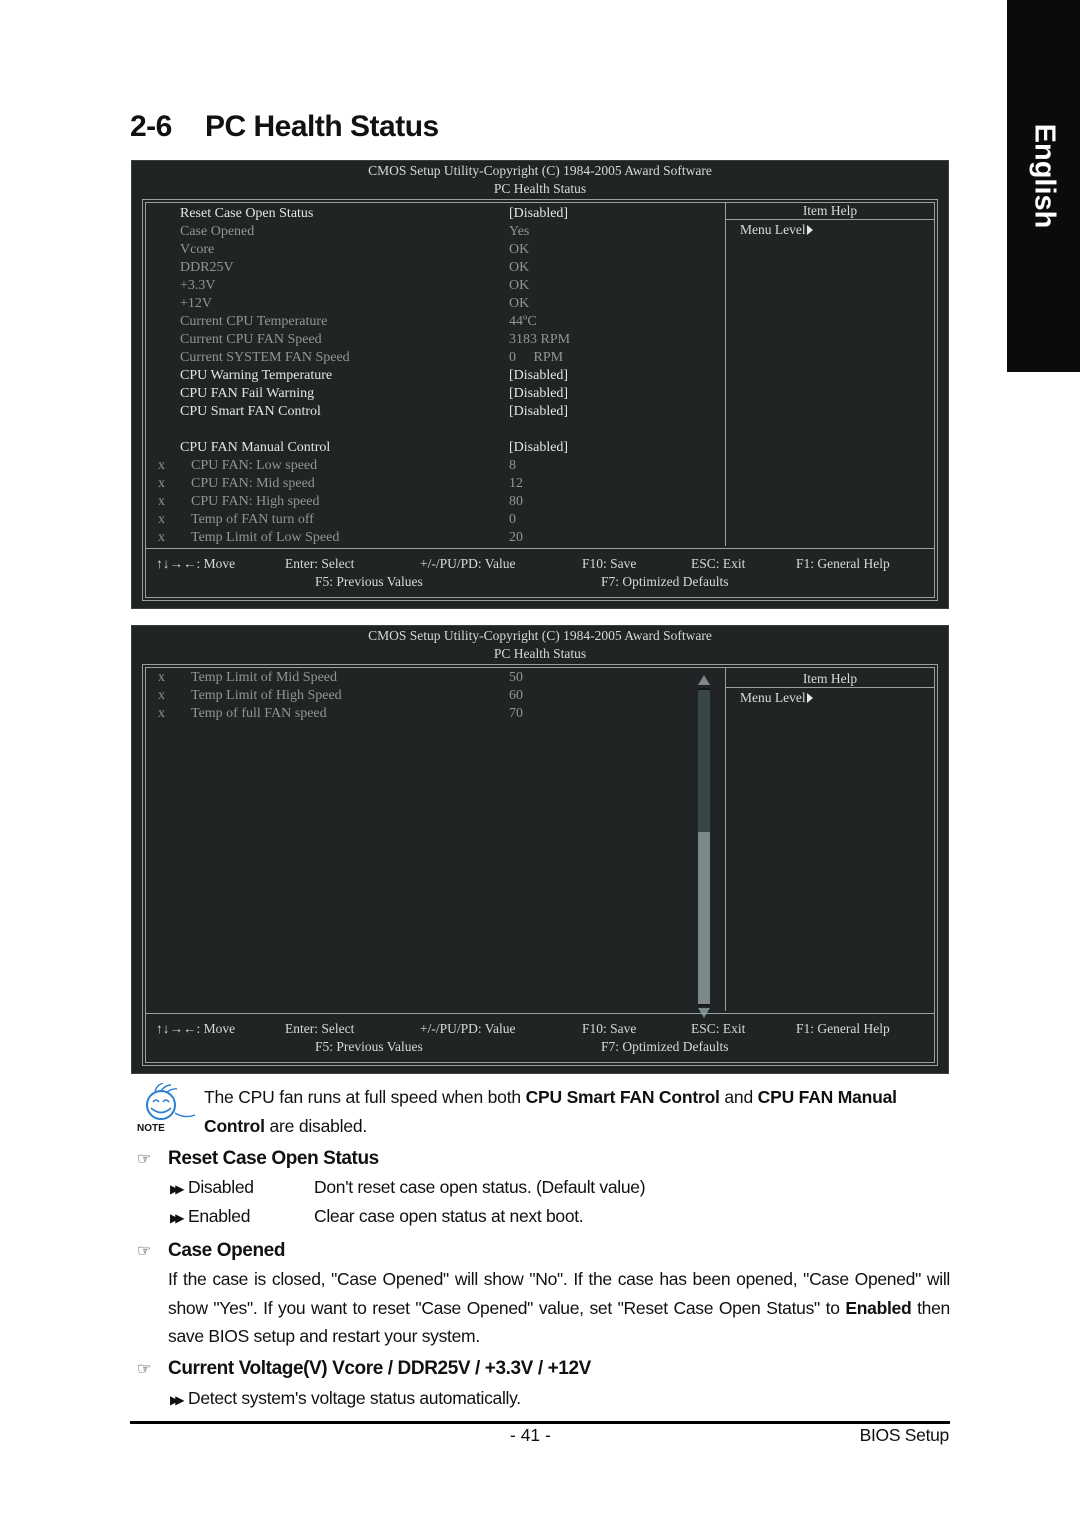 The width and height of the screenshot is (1080, 1532). I want to click on section-title: 2-6 PC Health Status, so click(284, 127).